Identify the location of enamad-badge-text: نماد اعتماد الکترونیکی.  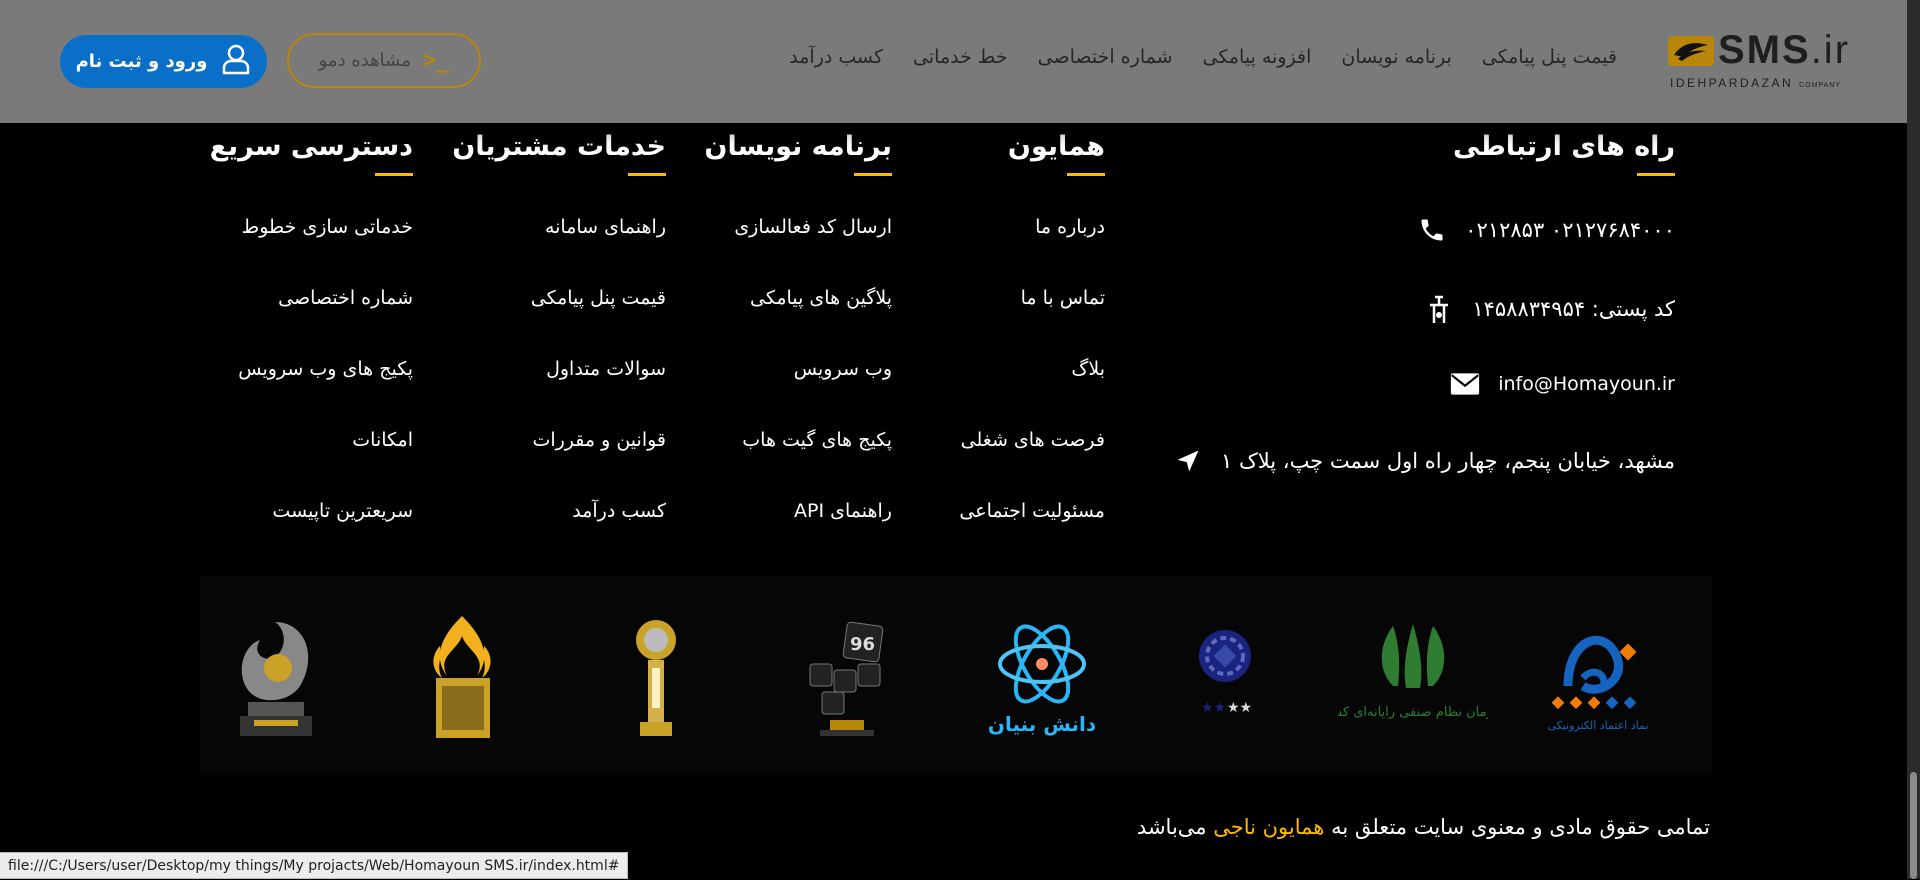
(1597, 725).